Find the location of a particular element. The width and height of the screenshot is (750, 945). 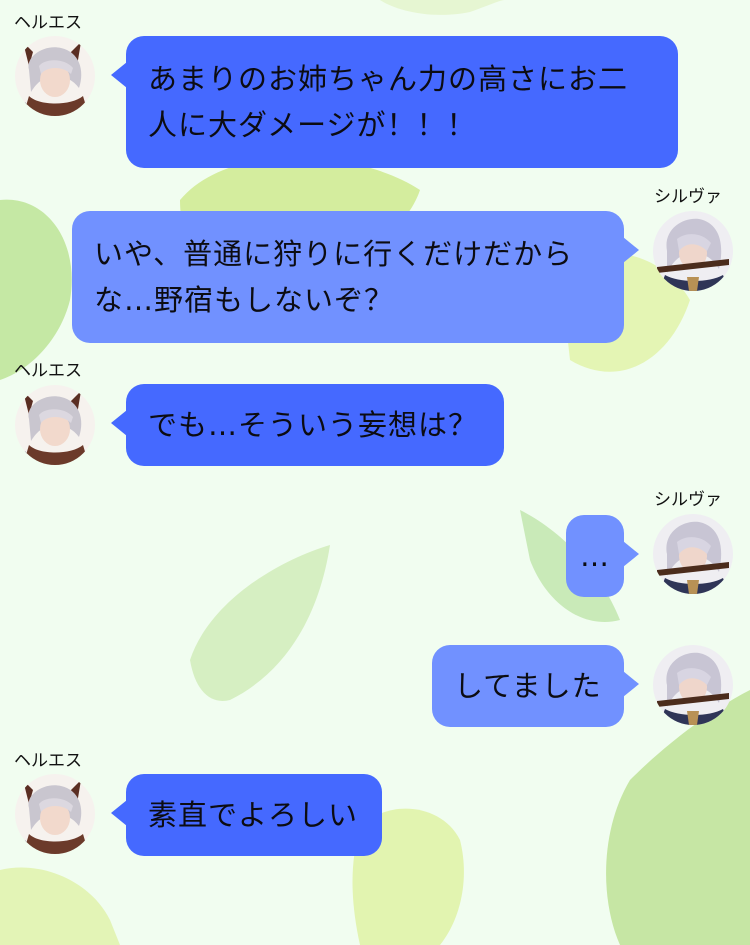

message-bubble: いや、普通に狩りに行くだけだから な…野宿もしないぞ？ is located at coordinates (355, 277).